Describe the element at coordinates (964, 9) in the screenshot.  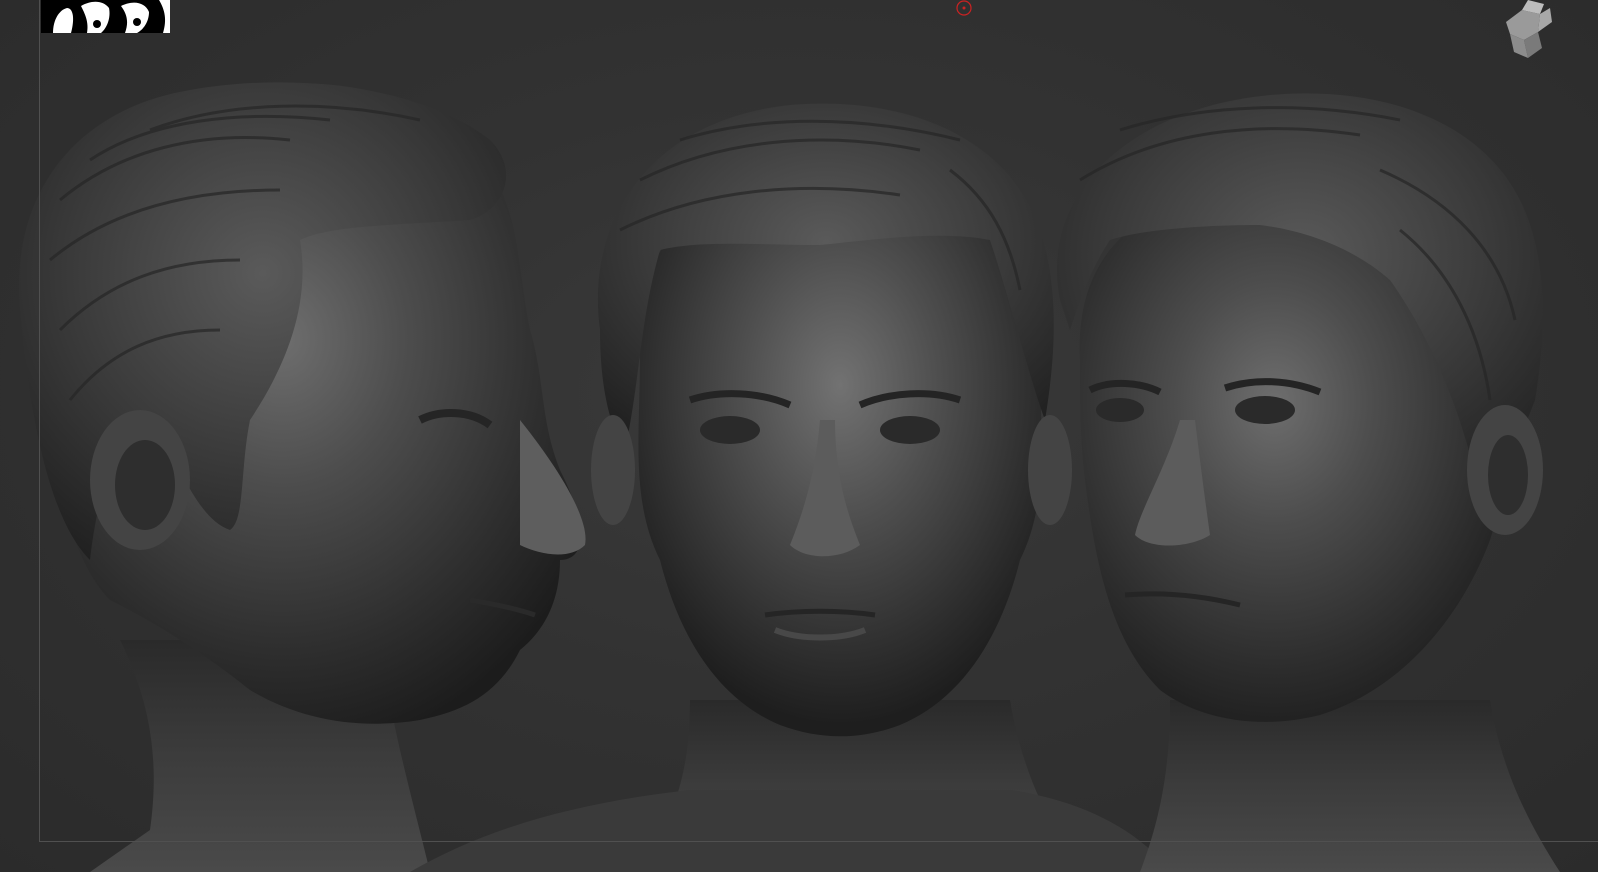
I see `pivot-marker-icon` at that location.